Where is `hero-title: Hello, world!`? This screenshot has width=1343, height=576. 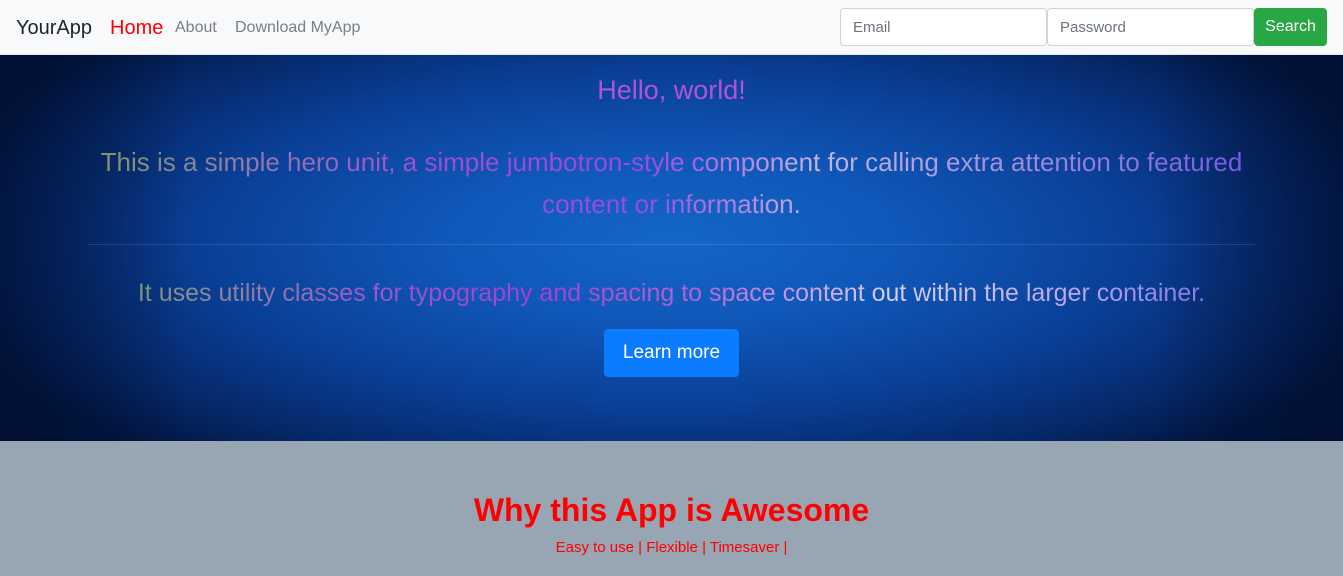 hero-title: Hello, world! is located at coordinates (671, 90).